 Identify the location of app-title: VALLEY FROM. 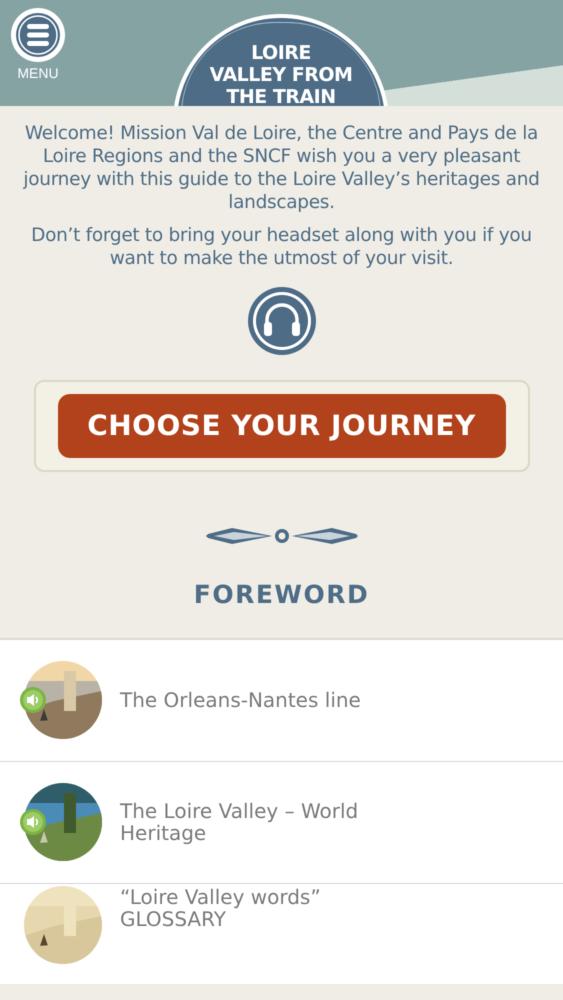
(281, 75).